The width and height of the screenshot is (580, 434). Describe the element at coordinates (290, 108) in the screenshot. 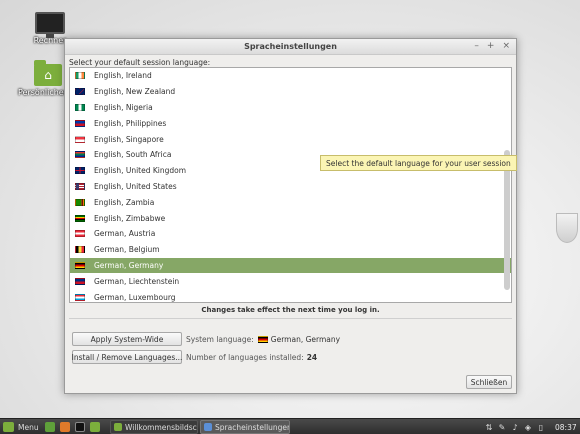

I see `language-row: English, Nigeria` at that location.